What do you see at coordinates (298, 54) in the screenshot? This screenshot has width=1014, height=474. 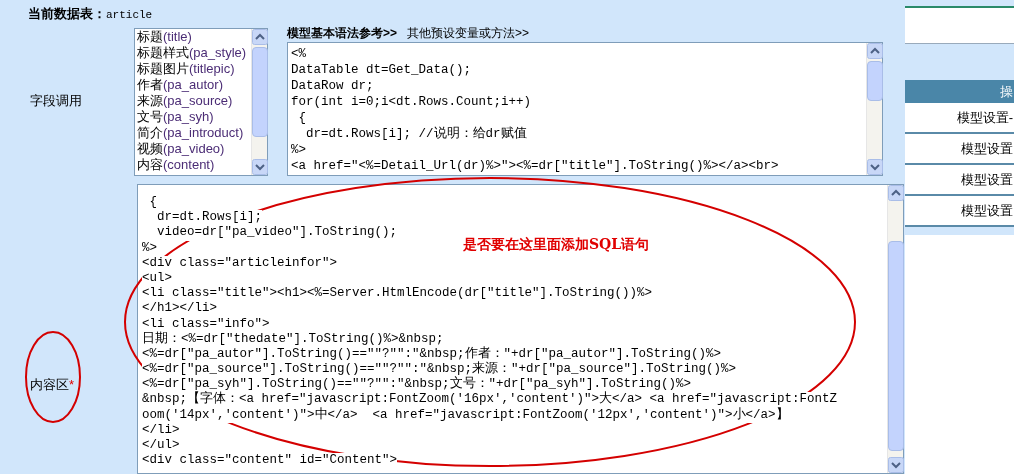 I see `code-line: <%` at bounding box center [298, 54].